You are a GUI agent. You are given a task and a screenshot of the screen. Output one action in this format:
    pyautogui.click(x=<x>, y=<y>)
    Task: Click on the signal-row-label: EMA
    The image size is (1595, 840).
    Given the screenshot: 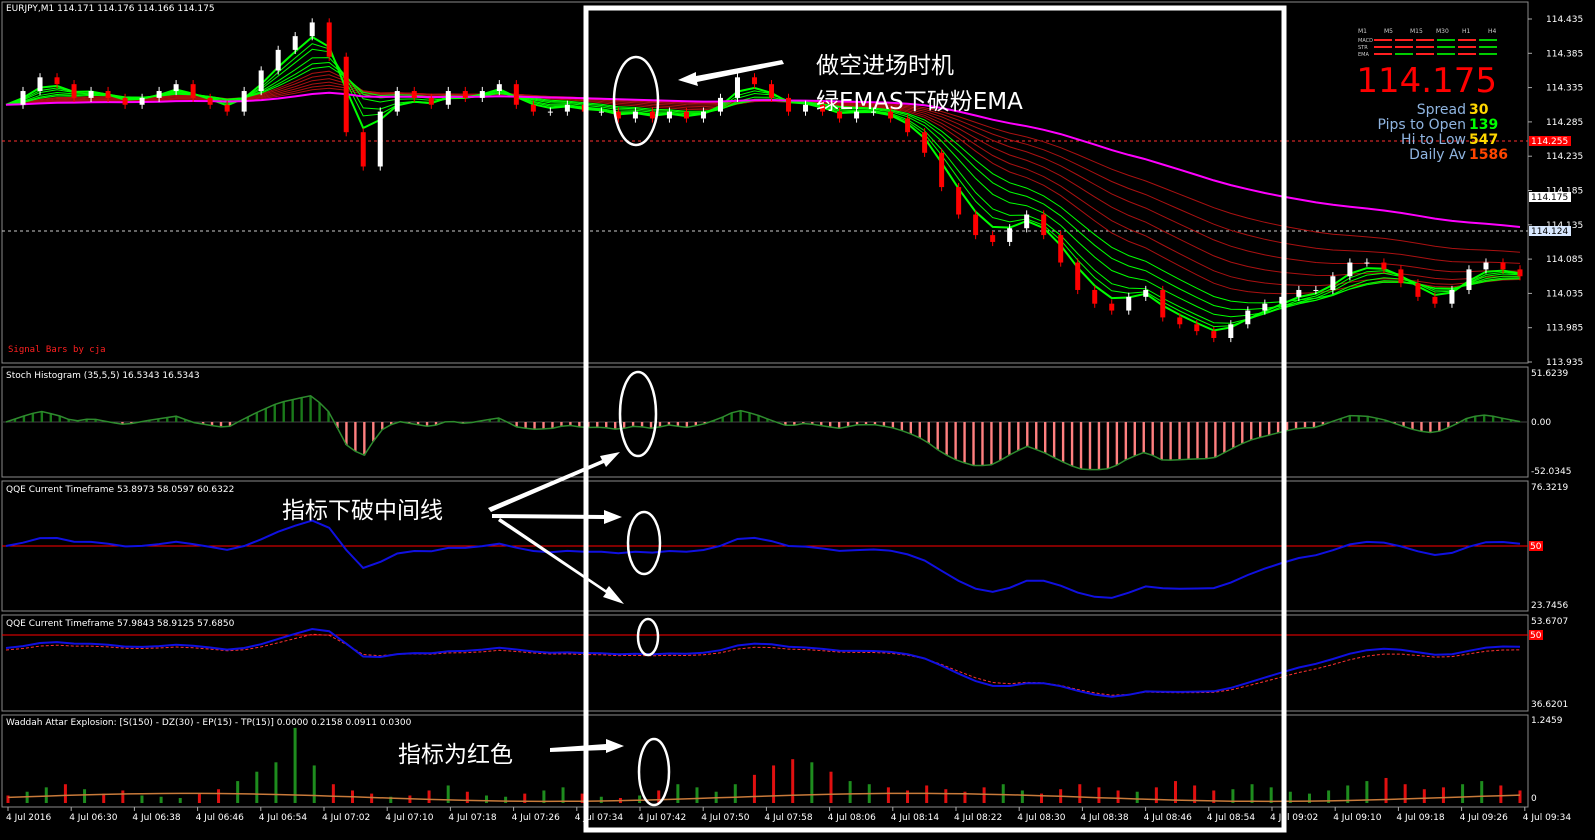 What is the action you would take?
    pyautogui.click(x=1363, y=55)
    